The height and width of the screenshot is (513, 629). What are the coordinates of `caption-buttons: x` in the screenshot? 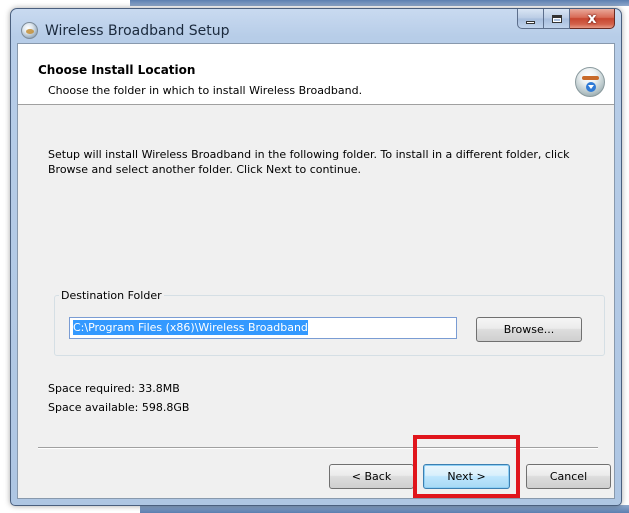 It's located at (566, 19).